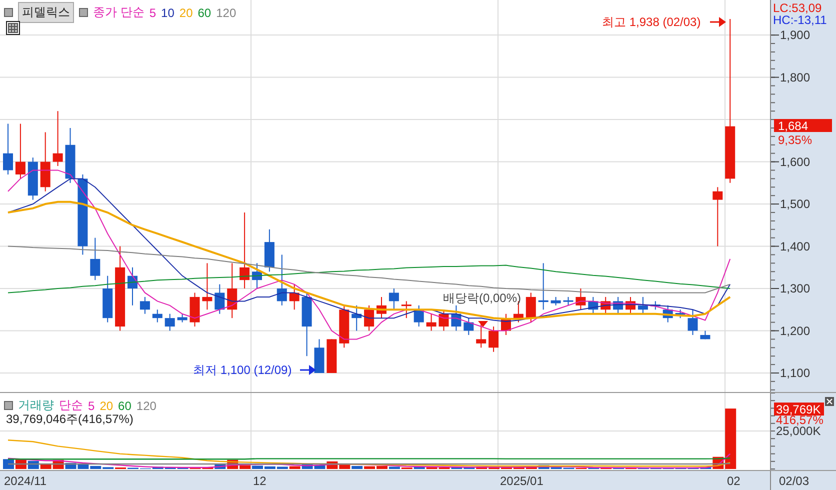 This screenshot has height=490, width=836. Describe the element at coordinates (36, 405) in the screenshot. I see `volume-title: 거래량` at that location.